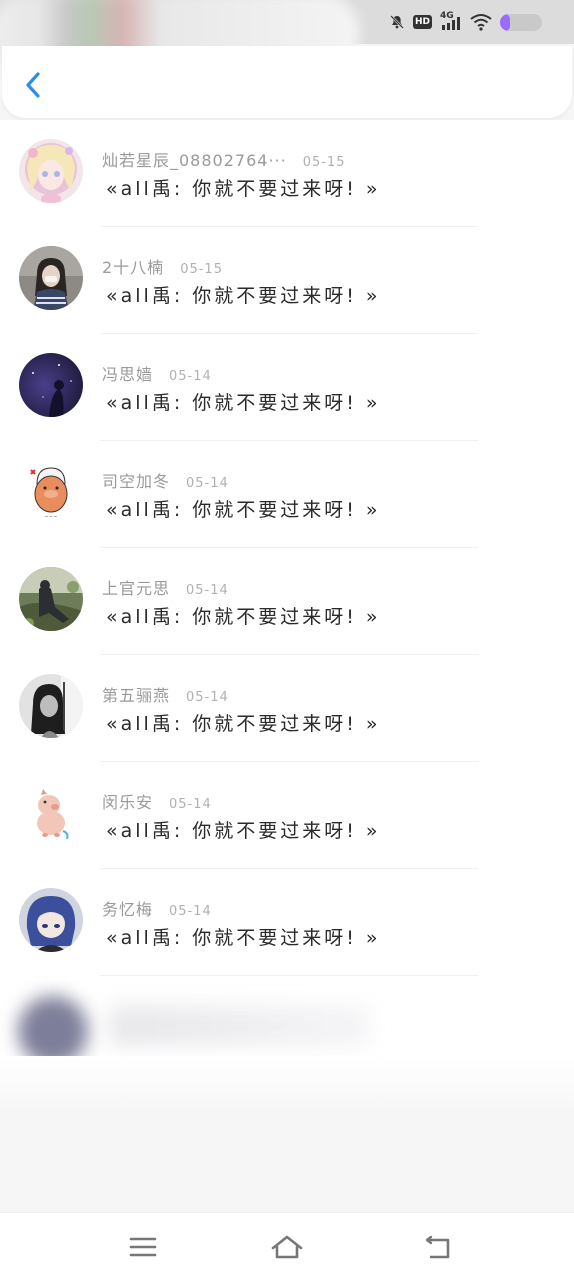 This screenshot has width=574, height=1280. I want to click on list-item: ~ ~ ~ 司空加冬 05-14 «all禹: 你就不要过来呀! », so click(287, 494).